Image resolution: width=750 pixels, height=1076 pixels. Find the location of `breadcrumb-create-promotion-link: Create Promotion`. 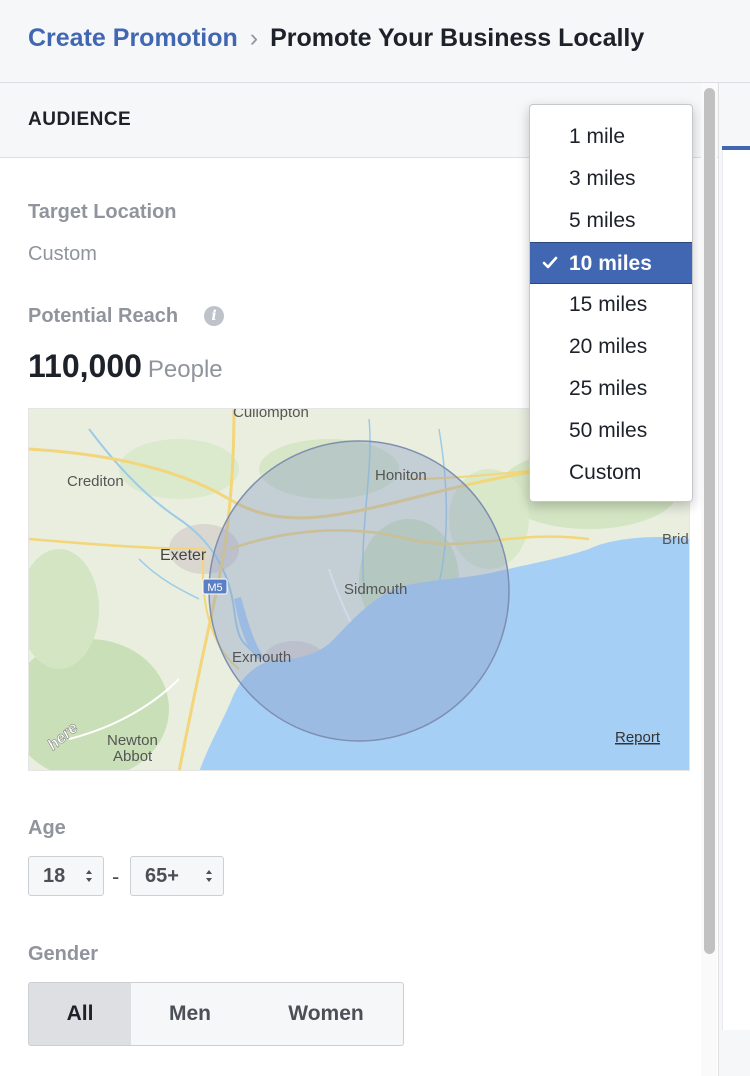

breadcrumb-create-promotion-link: Create Promotion is located at coordinates (133, 38).